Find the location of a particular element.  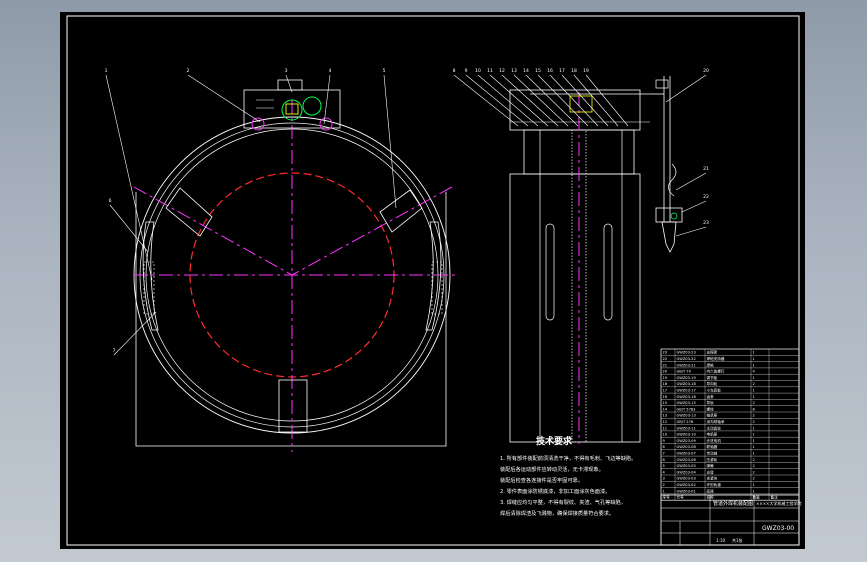

bom-cell: GWZ03-08 is located at coordinates (687, 447).